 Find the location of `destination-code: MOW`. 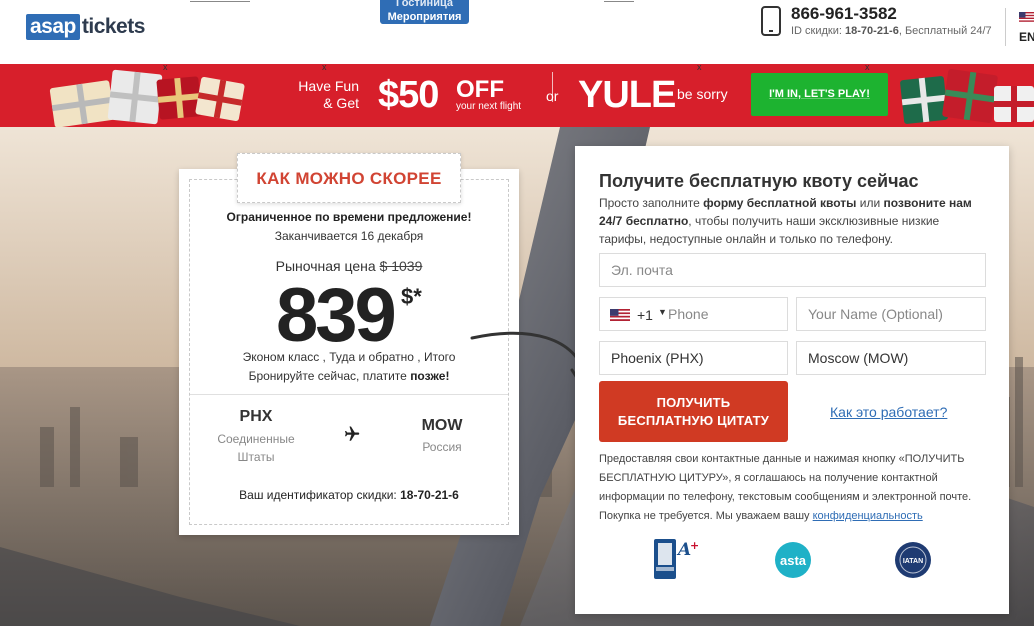

destination-code: MOW is located at coordinates (442, 425).